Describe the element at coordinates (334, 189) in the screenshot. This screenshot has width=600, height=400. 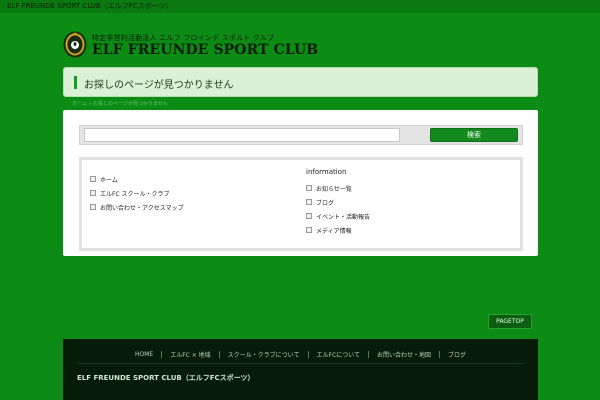
I see `sitemap-link-label: お知らせ一覧` at that location.